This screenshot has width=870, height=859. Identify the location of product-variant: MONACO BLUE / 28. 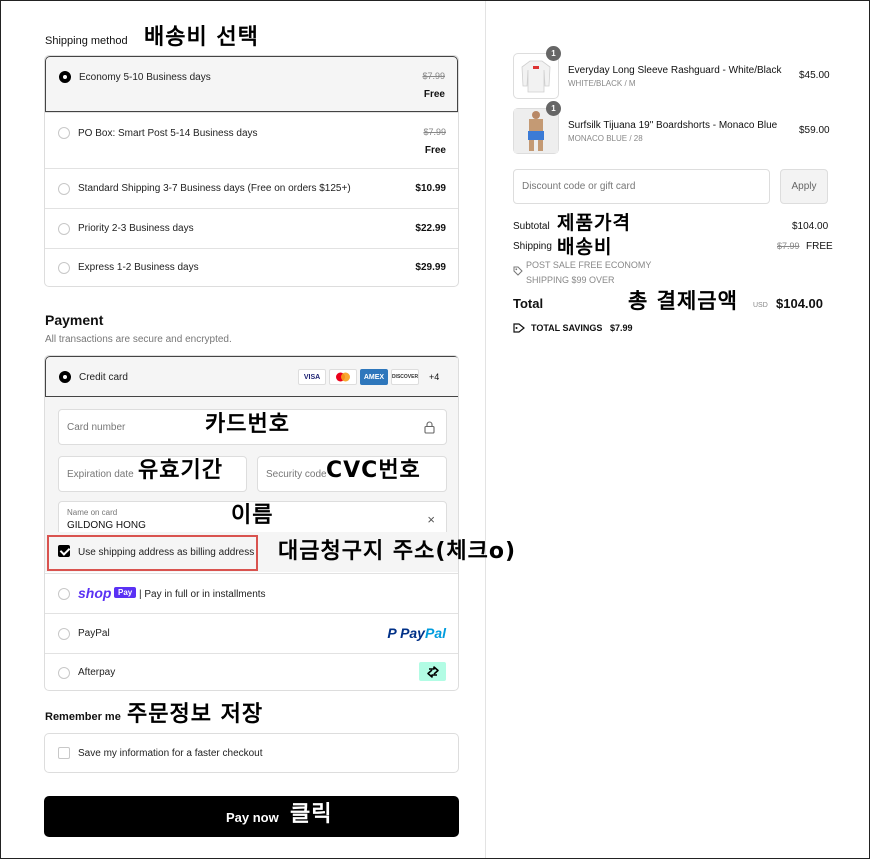
(605, 138).